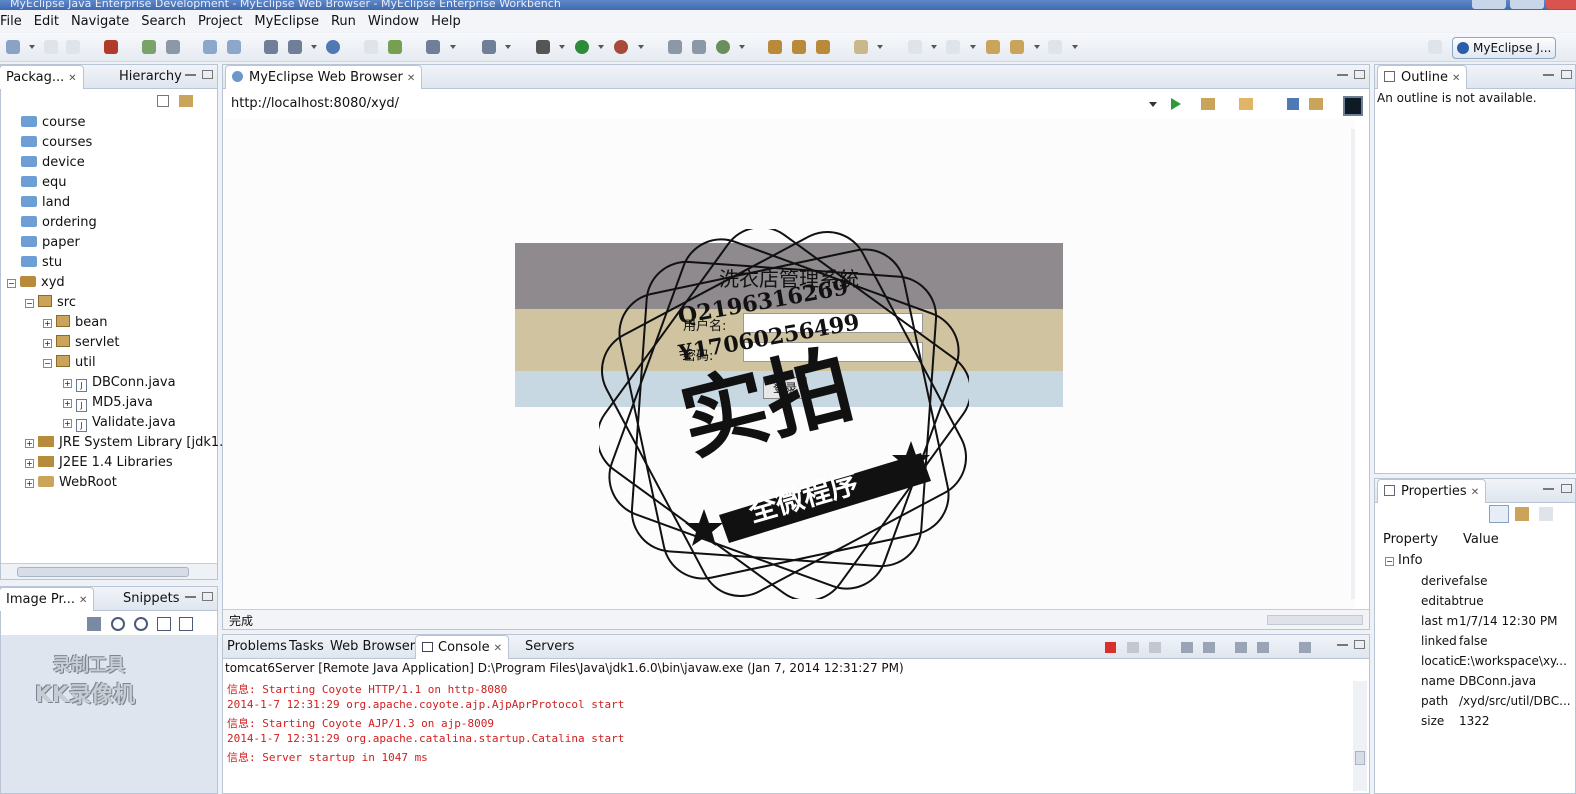  I want to click on menu-file: File, so click(14, 21).